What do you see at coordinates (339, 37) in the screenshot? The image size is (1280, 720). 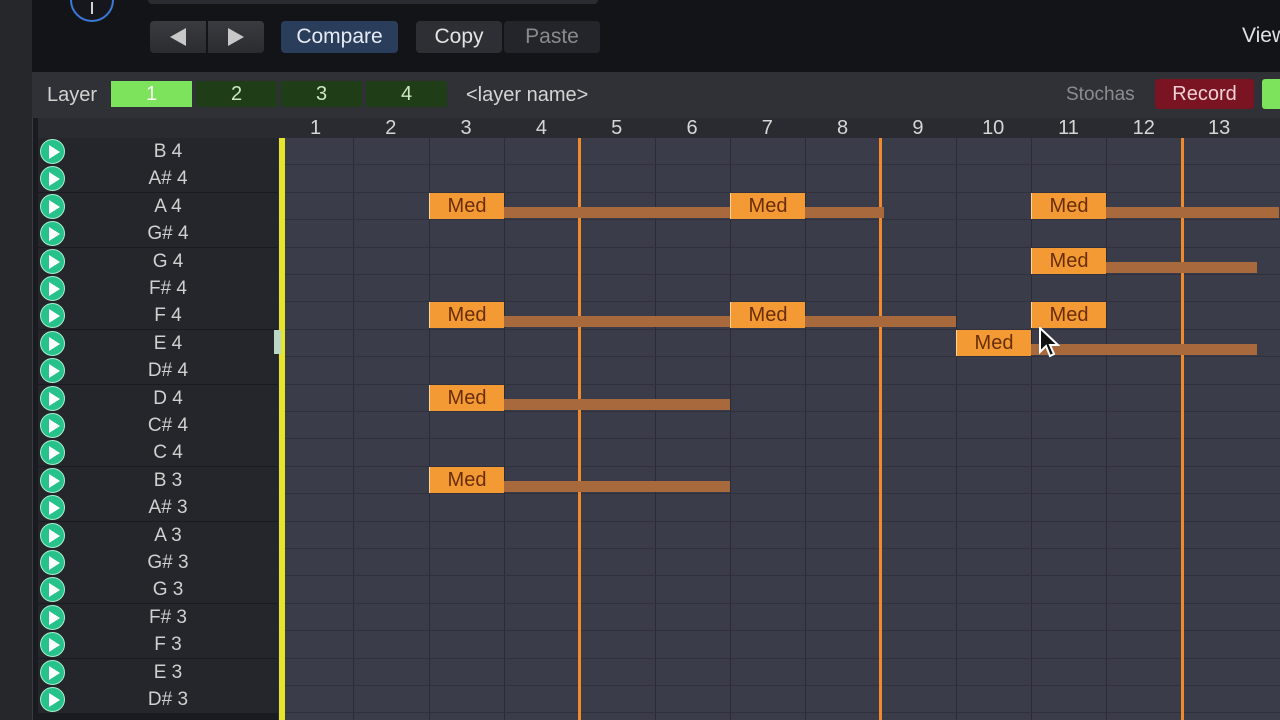 I see `compare-button: Compare` at bounding box center [339, 37].